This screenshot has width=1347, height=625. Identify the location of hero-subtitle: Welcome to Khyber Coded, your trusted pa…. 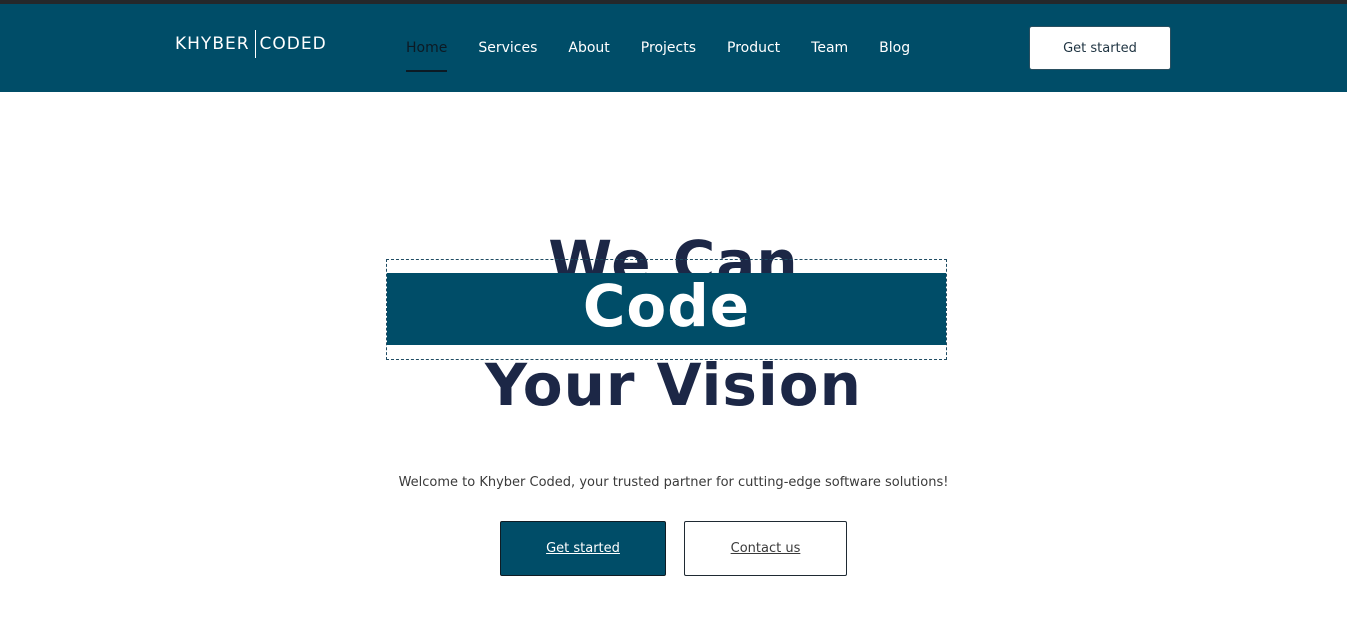
(673, 482).